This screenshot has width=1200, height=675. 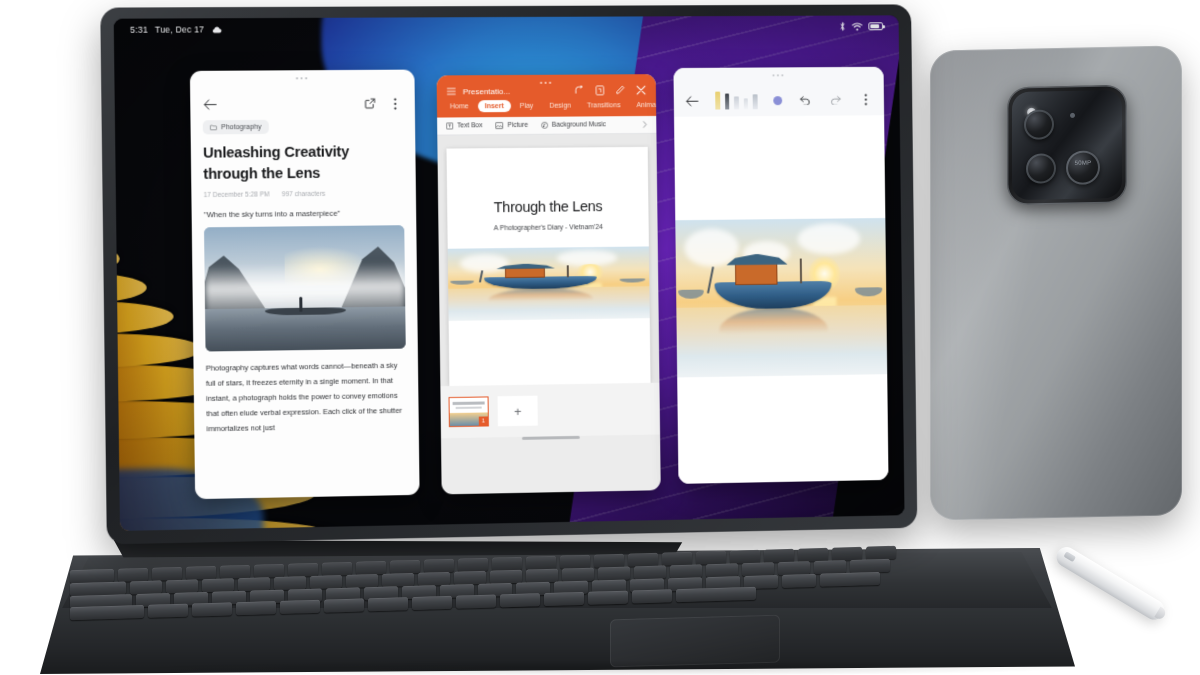 What do you see at coordinates (551, 437) in the screenshot?
I see `home-indicator` at bounding box center [551, 437].